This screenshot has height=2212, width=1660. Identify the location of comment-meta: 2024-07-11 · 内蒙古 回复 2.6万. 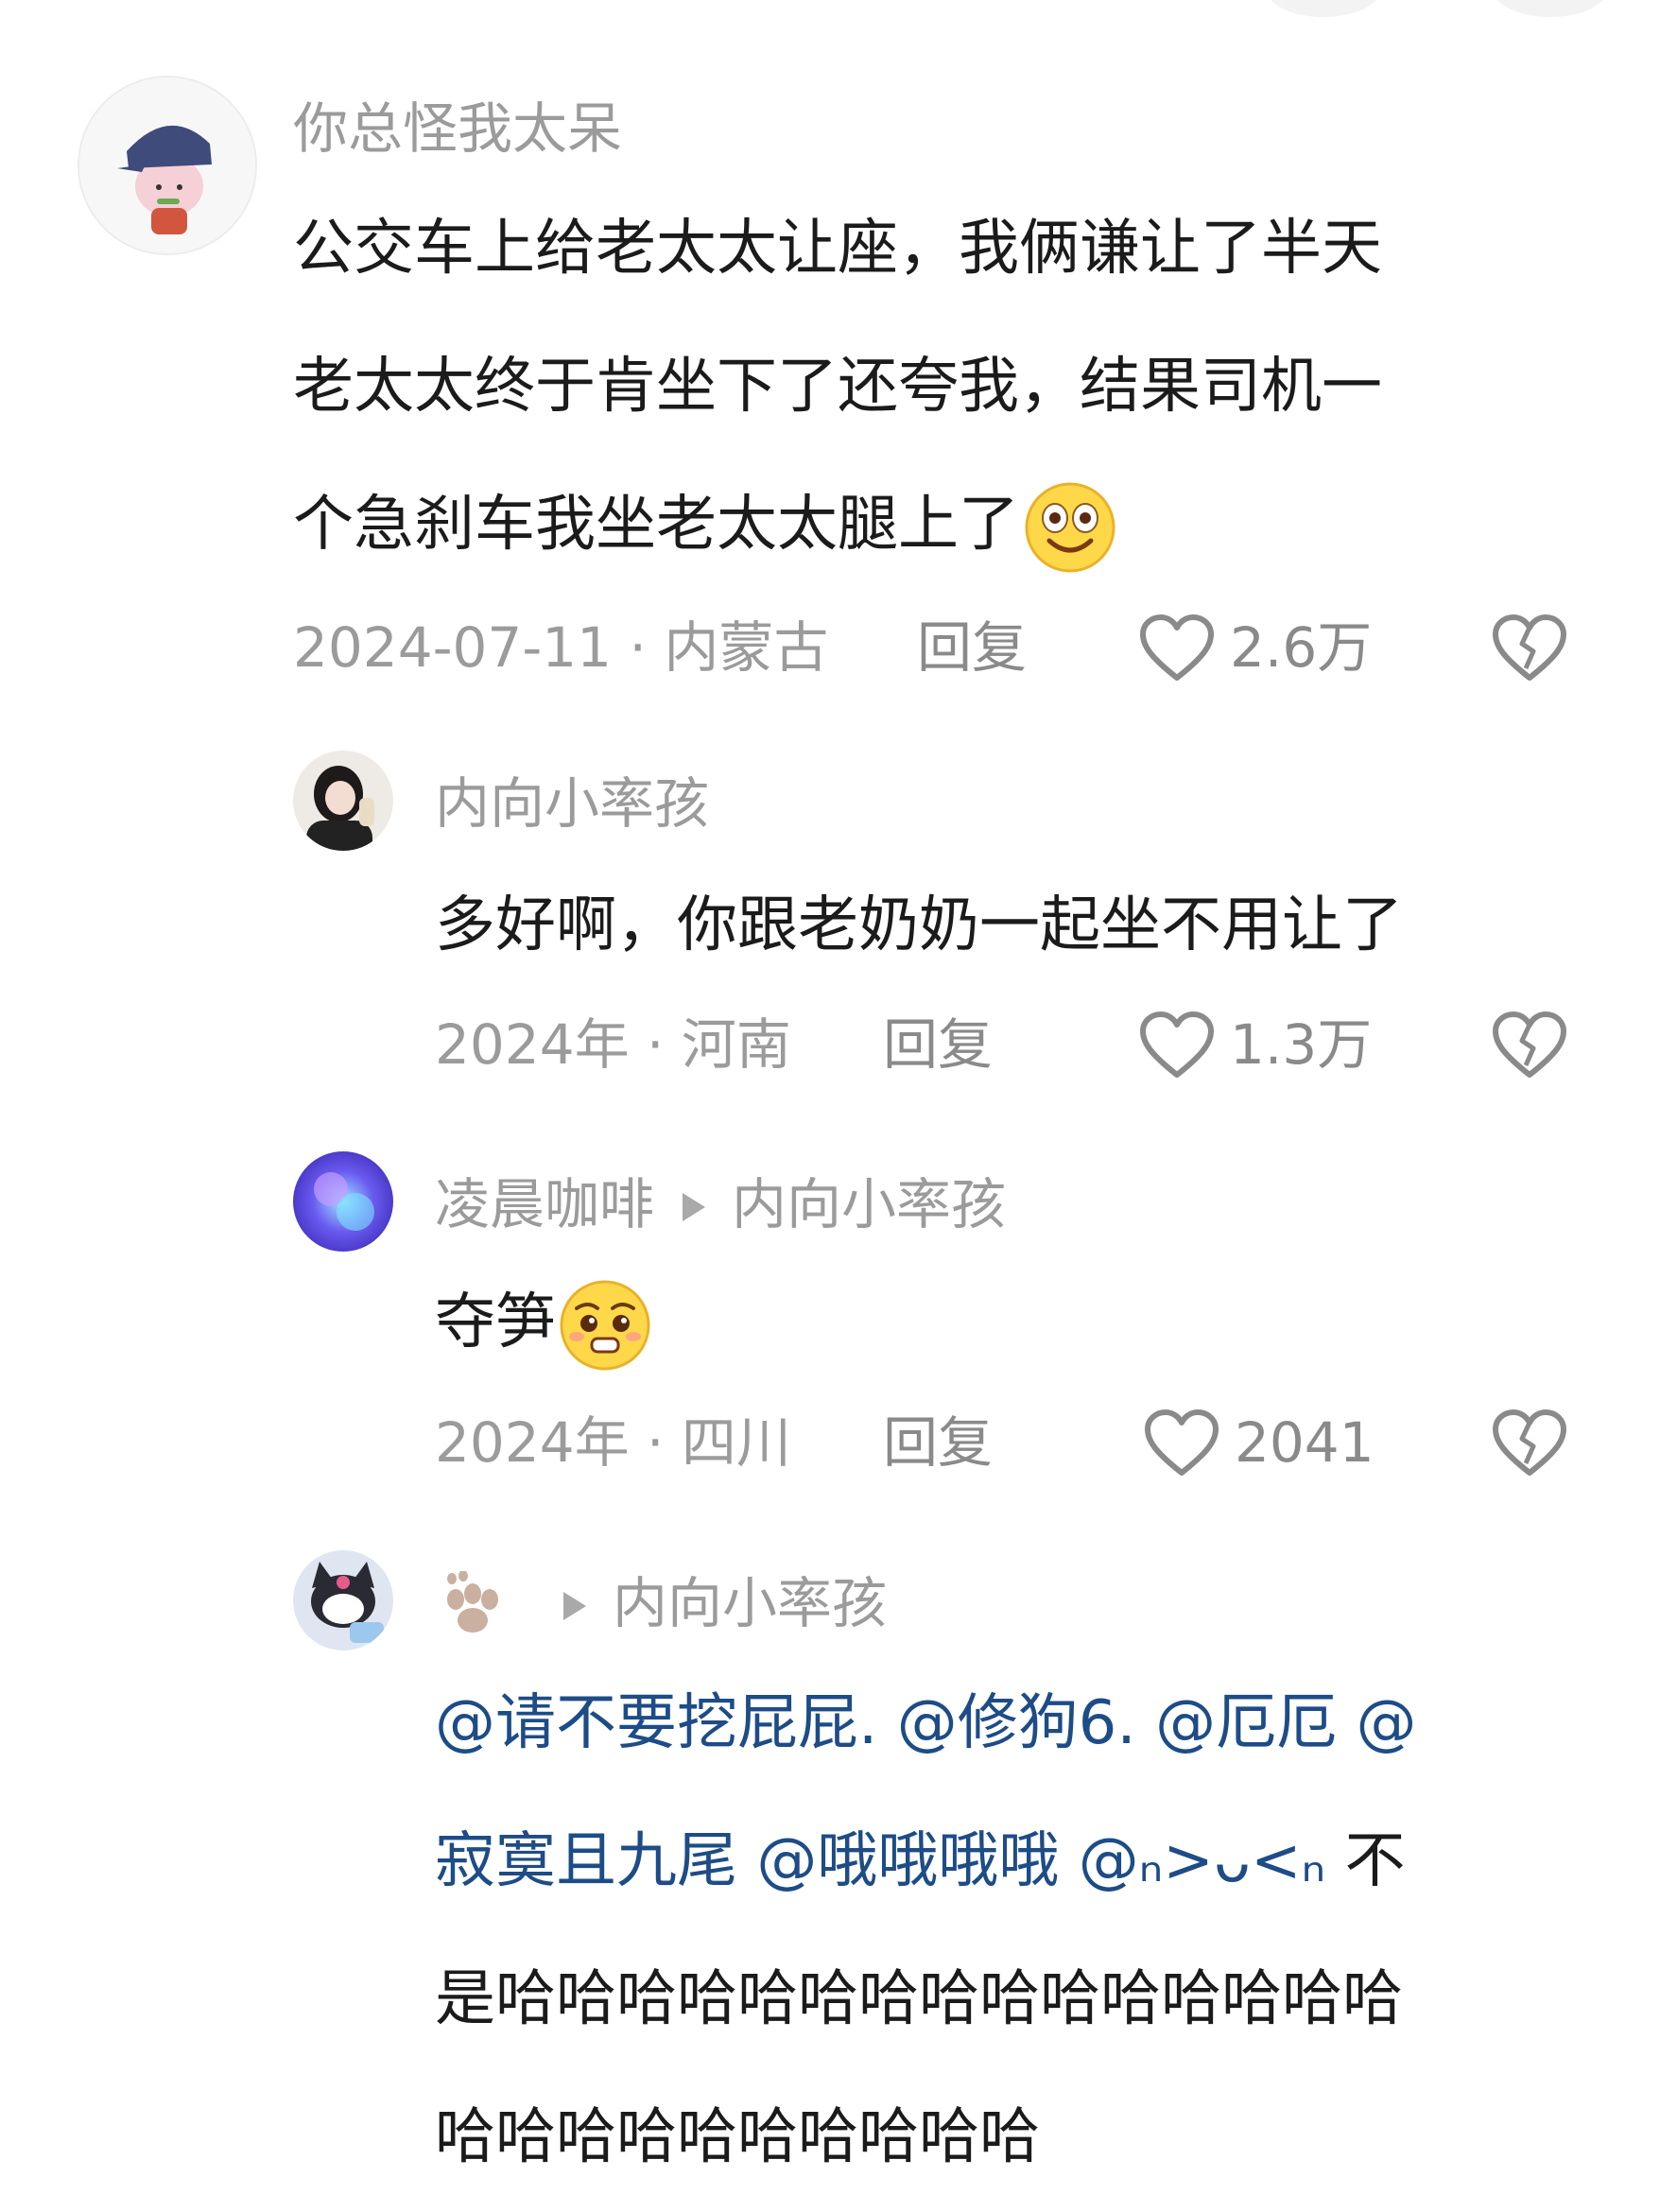
(936, 647).